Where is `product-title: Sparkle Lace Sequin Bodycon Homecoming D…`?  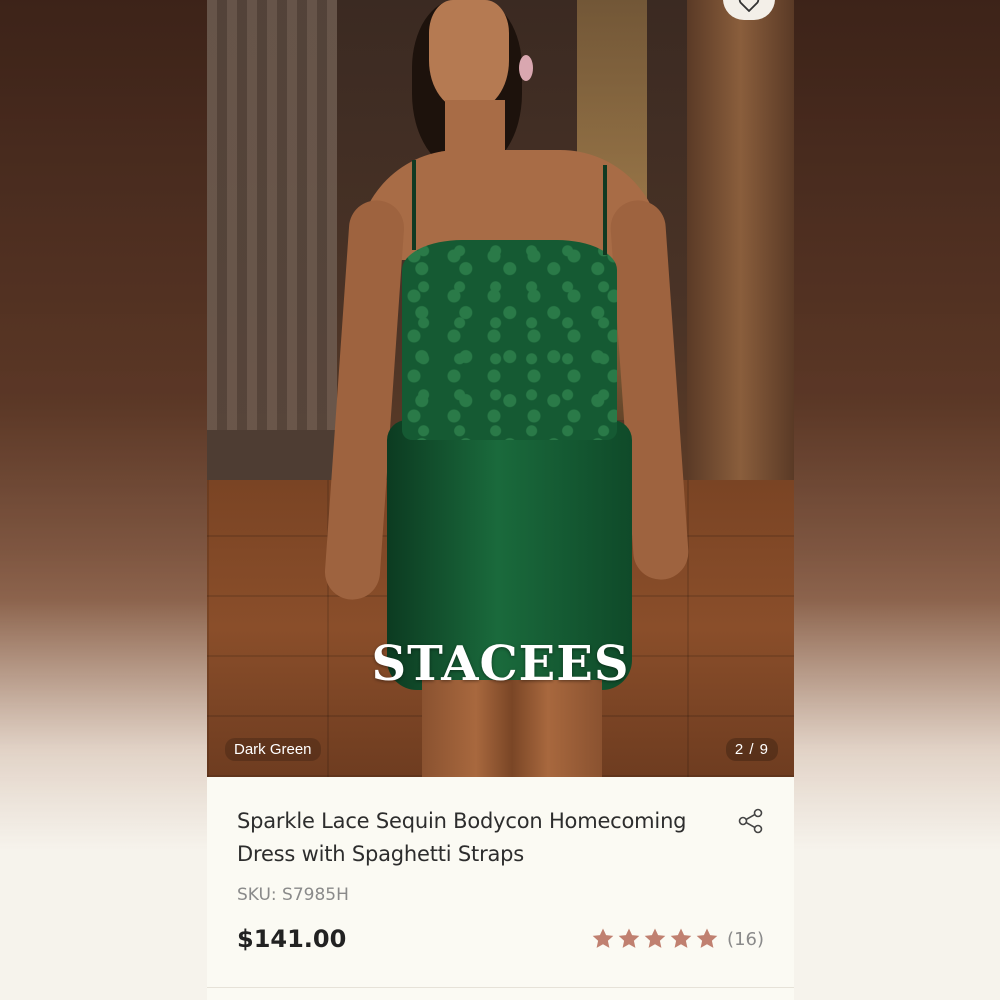 product-title: Sparkle Lace Sequin Bodycon Homecoming D… is located at coordinates (462, 837).